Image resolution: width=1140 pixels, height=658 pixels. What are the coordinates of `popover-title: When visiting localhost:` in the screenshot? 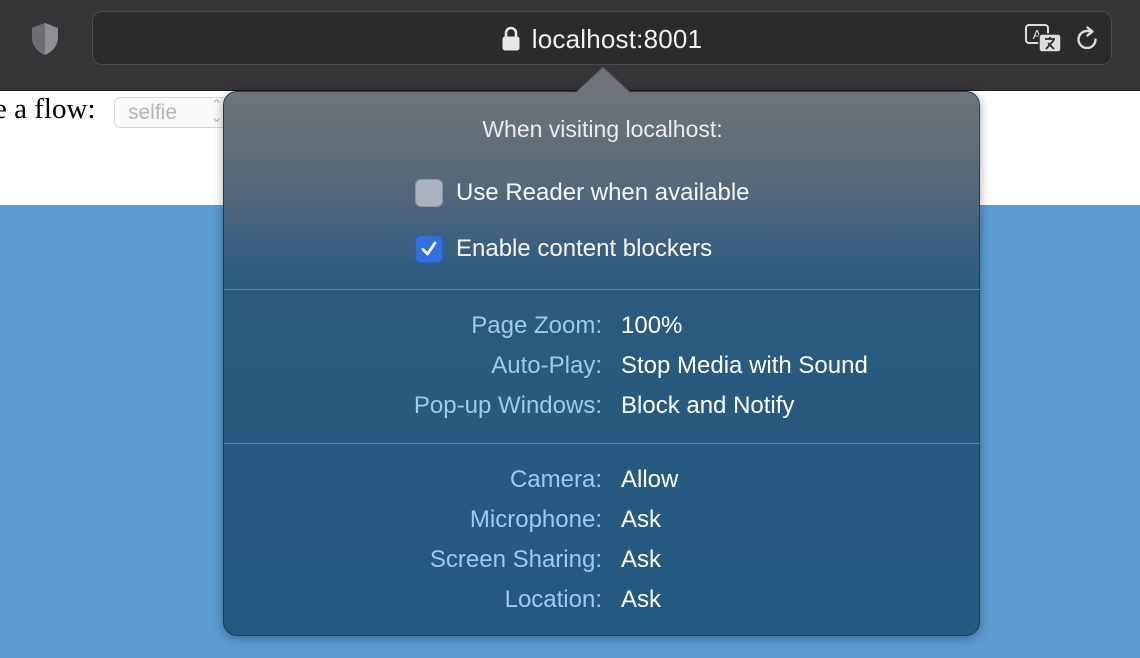 It's located at (602, 129).